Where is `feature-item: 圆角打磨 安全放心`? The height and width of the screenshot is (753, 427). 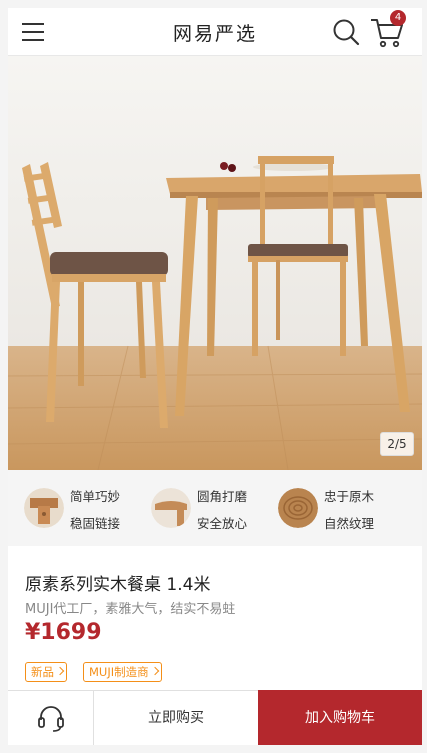
feature-item: 圆角打磨 安全放心 is located at coordinates (211, 508).